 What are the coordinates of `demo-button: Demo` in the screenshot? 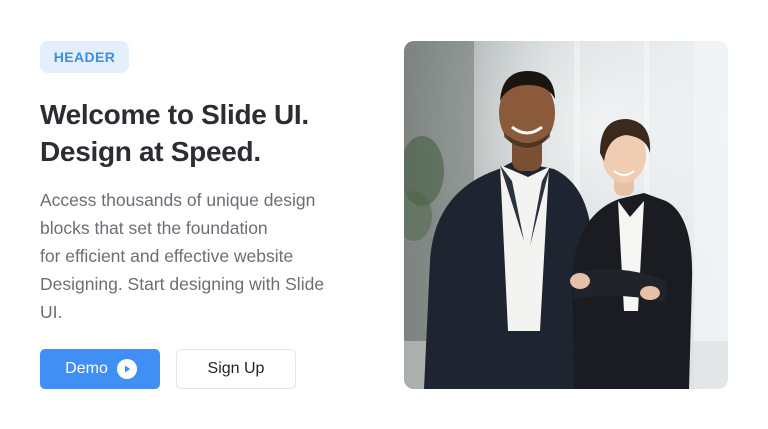 It's located at (100, 369).